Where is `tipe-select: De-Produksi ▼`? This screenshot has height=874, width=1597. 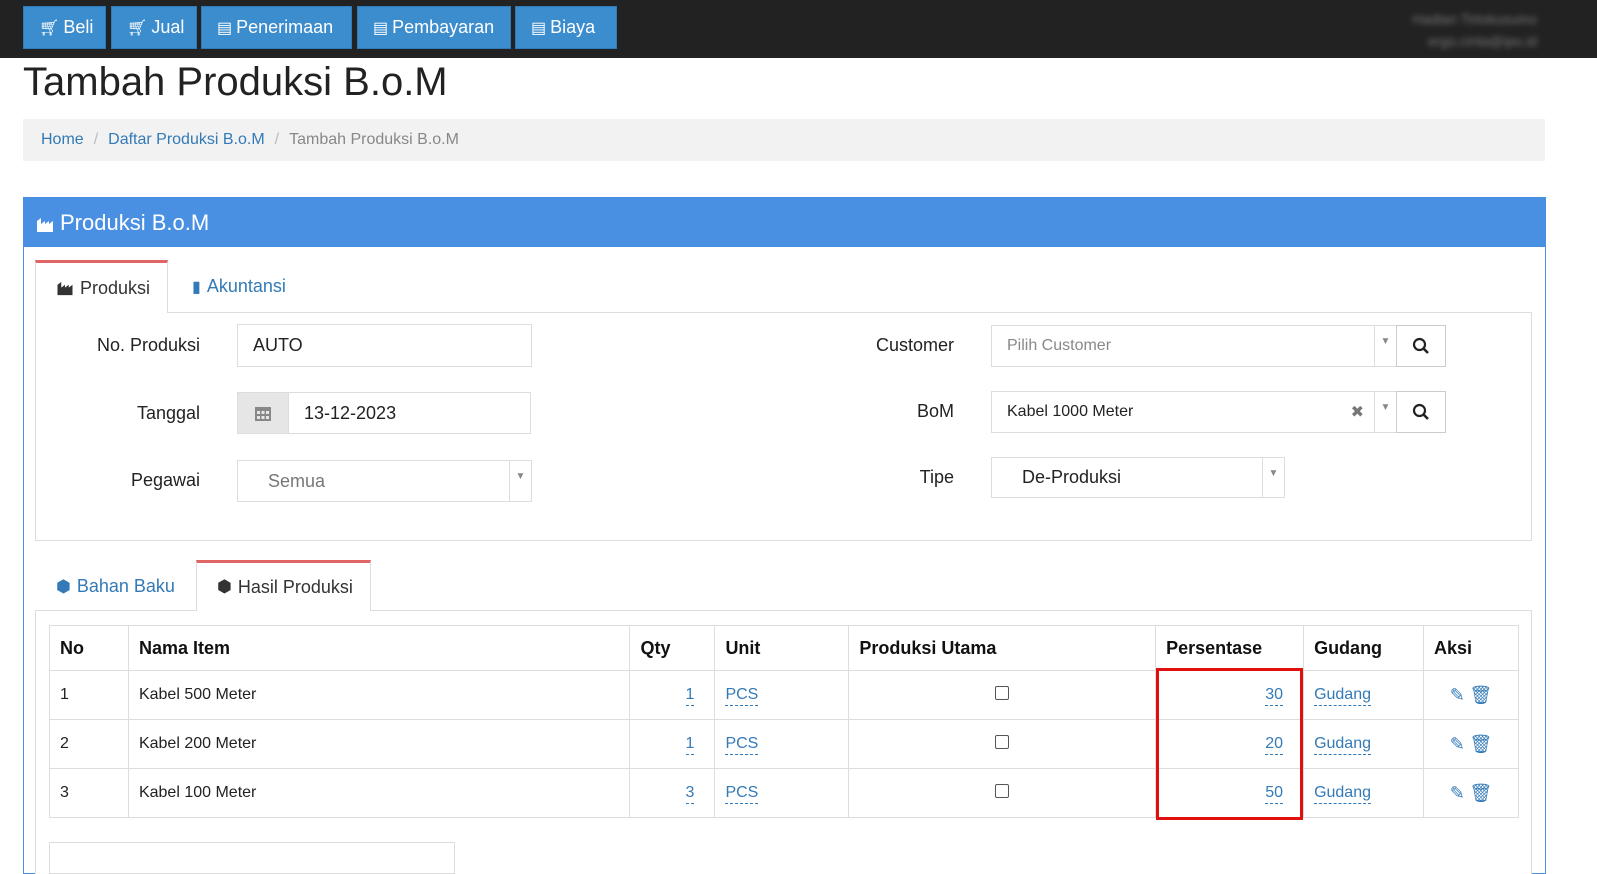
tipe-select: De-Produksi ▼ is located at coordinates (1138, 477).